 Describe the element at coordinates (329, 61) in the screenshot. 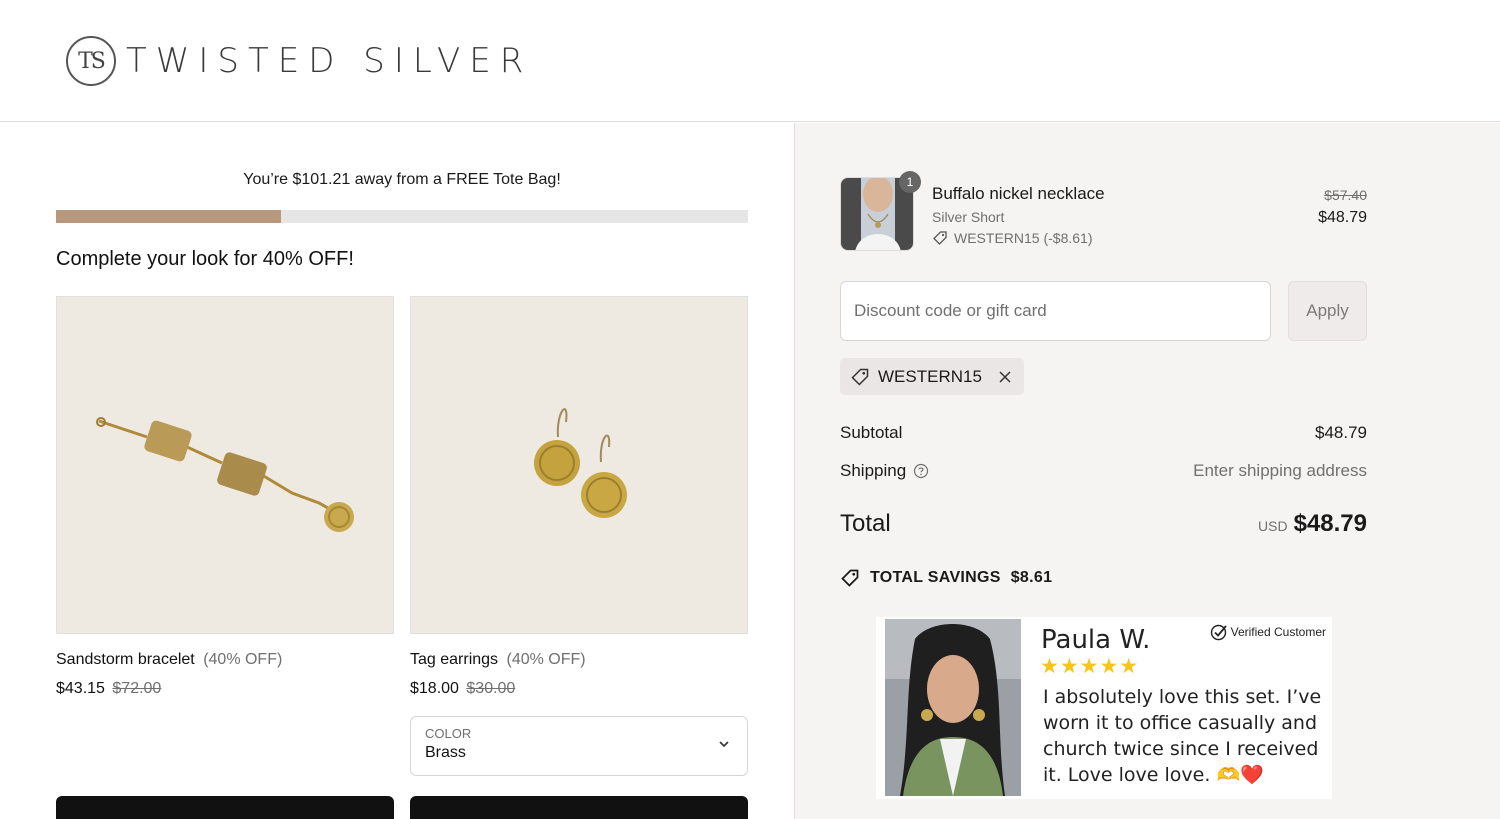

I see `brand-name: TWISTED SILVER` at that location.